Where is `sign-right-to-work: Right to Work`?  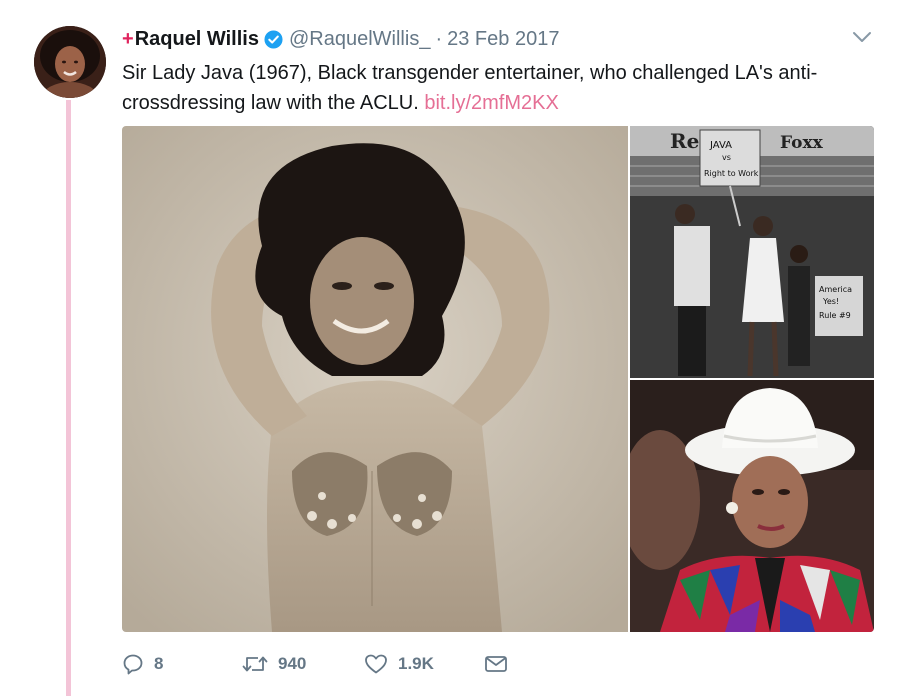
sign-right-to-work: Right to Work is located at coordinates (731, 173).